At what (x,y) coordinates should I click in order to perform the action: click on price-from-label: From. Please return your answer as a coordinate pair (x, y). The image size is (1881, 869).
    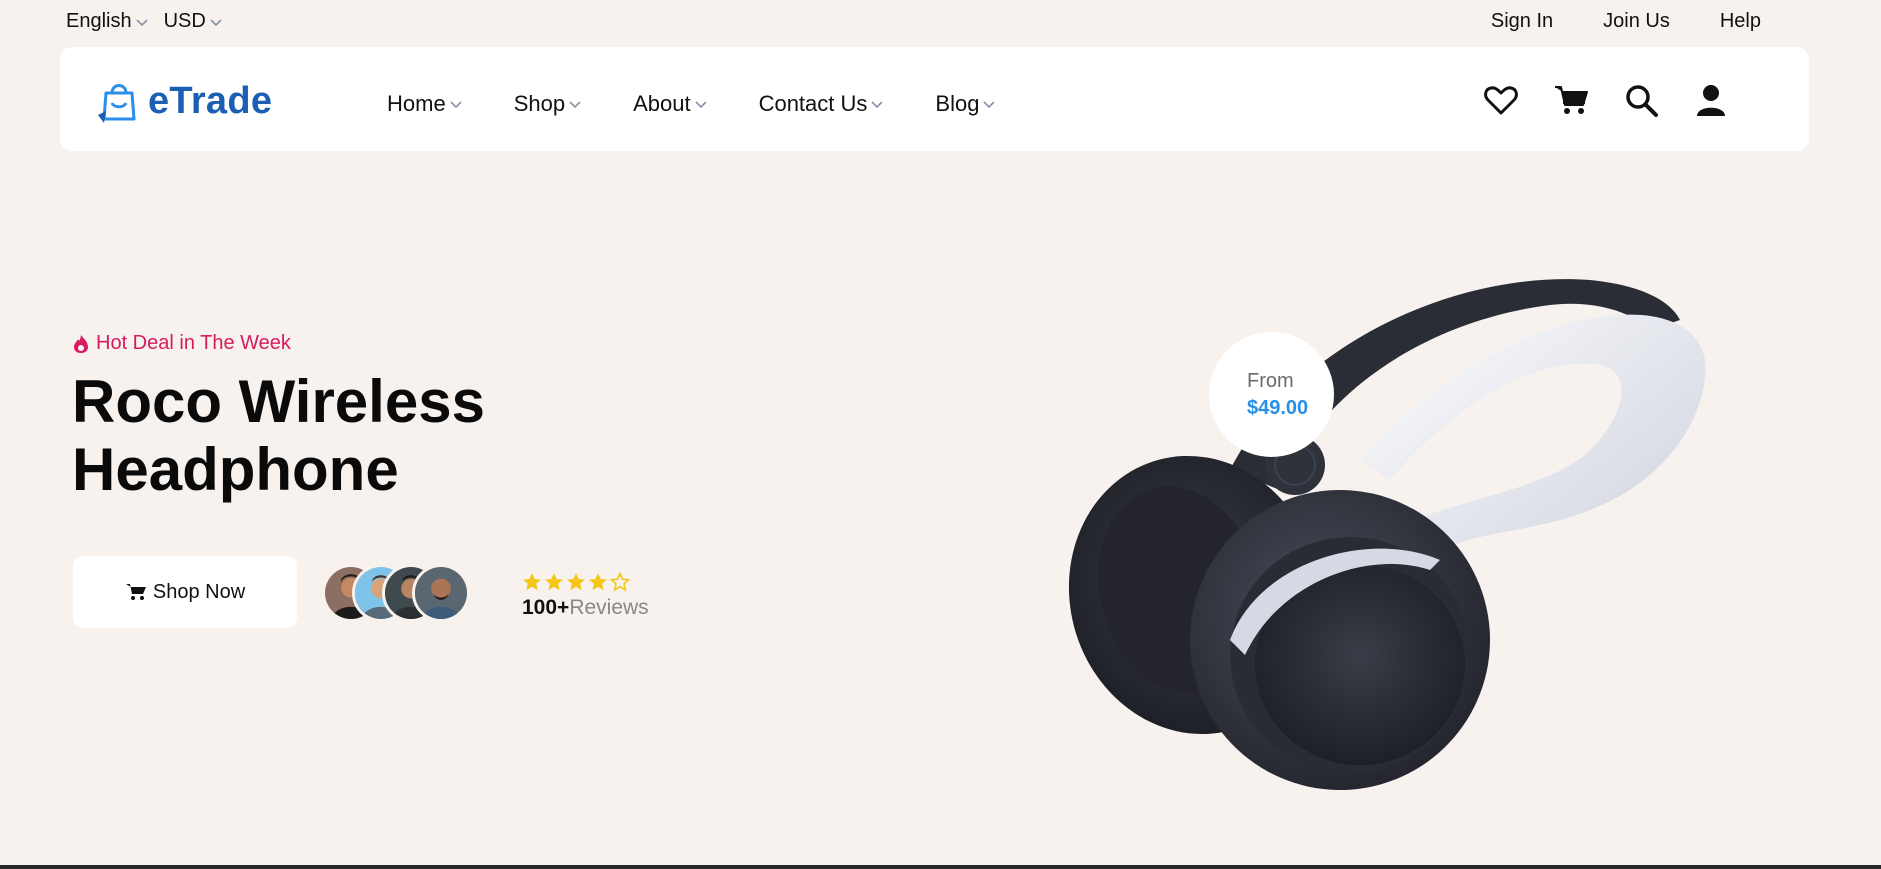
    Looking at the image, I should click on (1270, 380).